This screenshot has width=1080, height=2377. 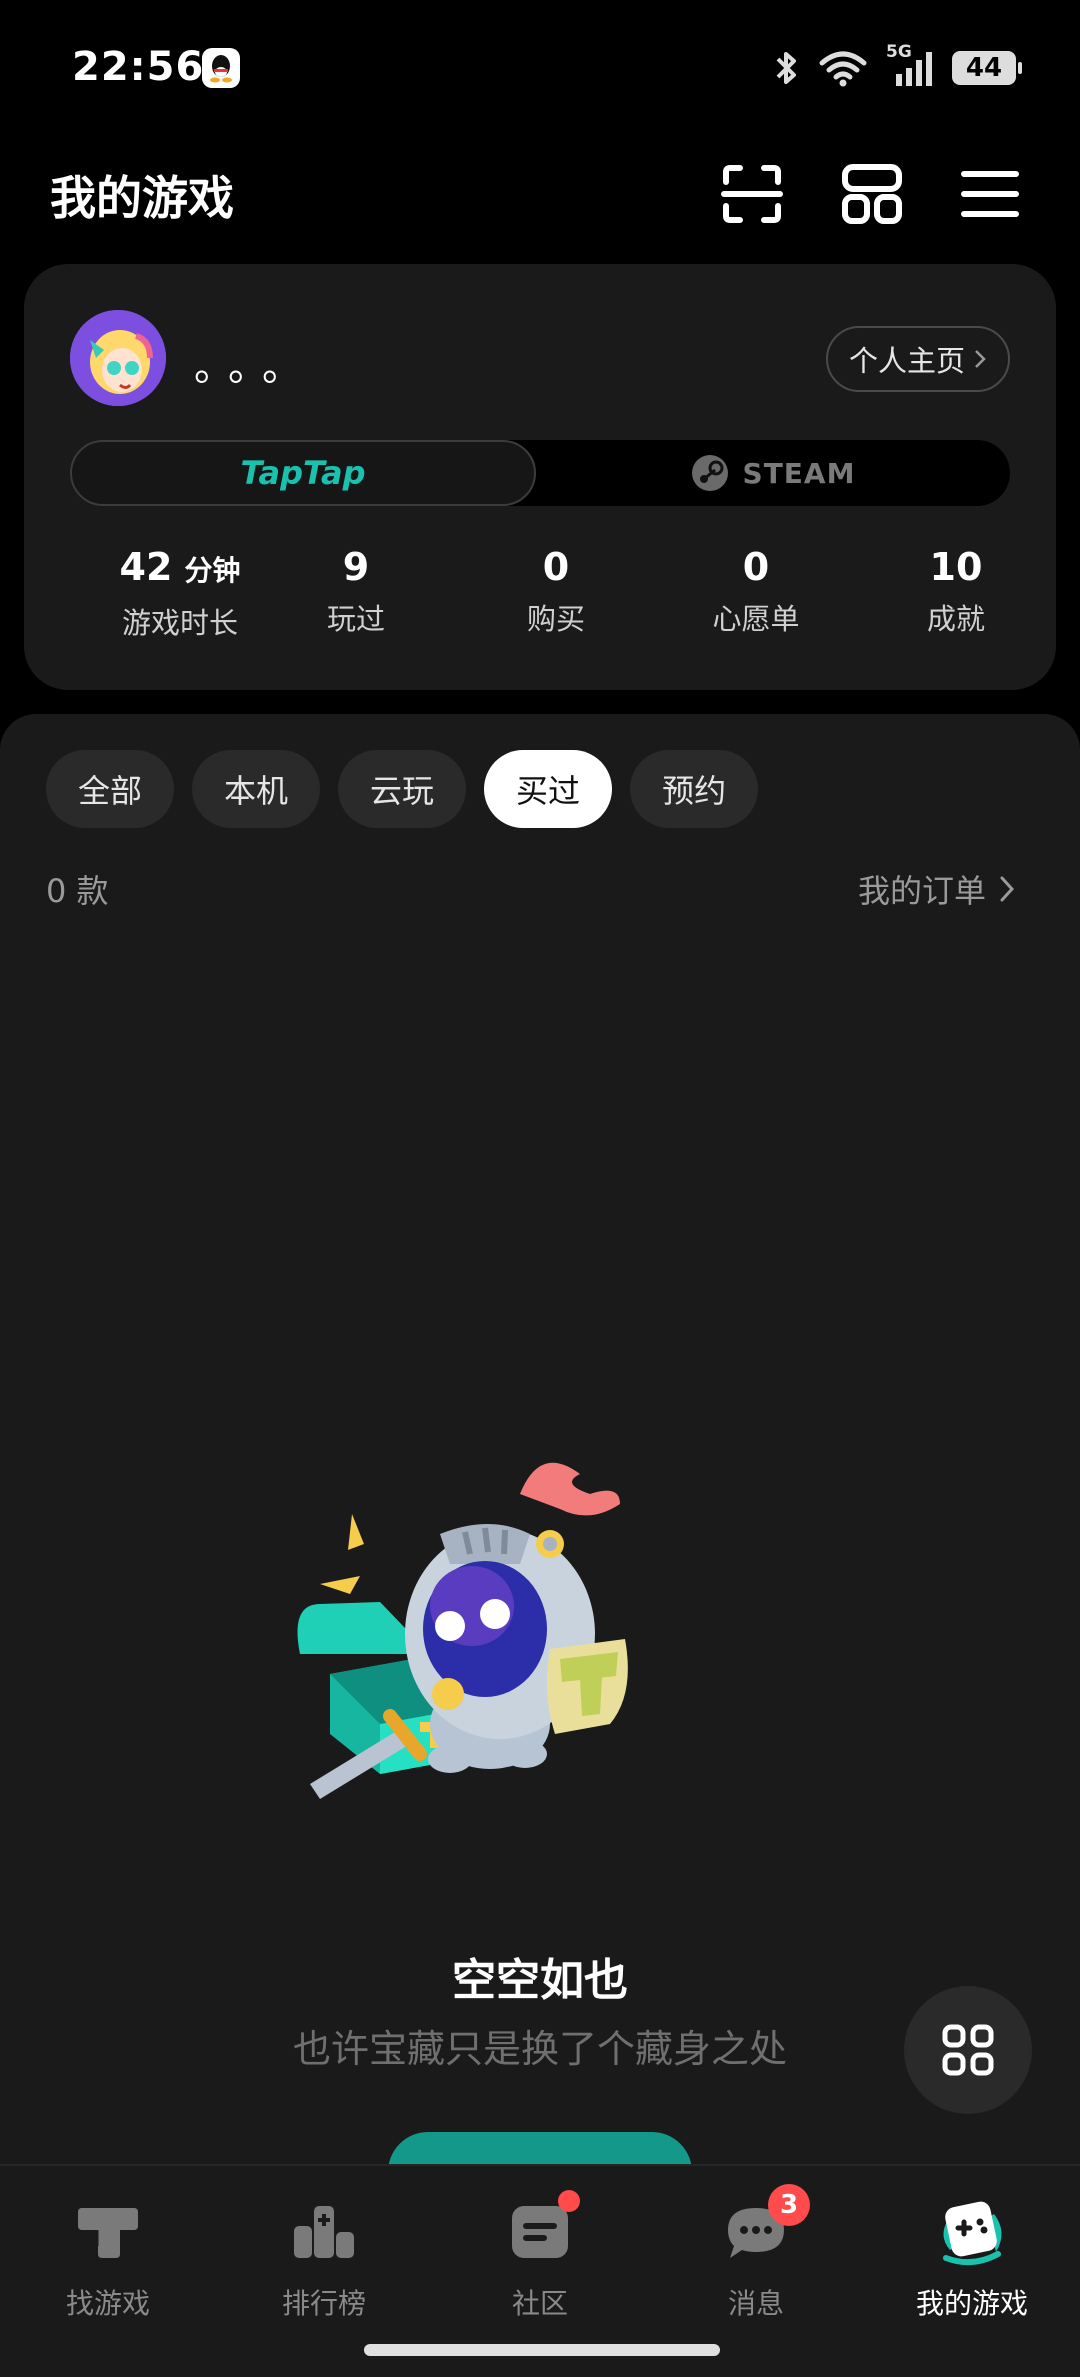 What do you see at coordinates (542, 2229) in the screenshot?
I see `community-icon` at bounding box center [542, 2229].